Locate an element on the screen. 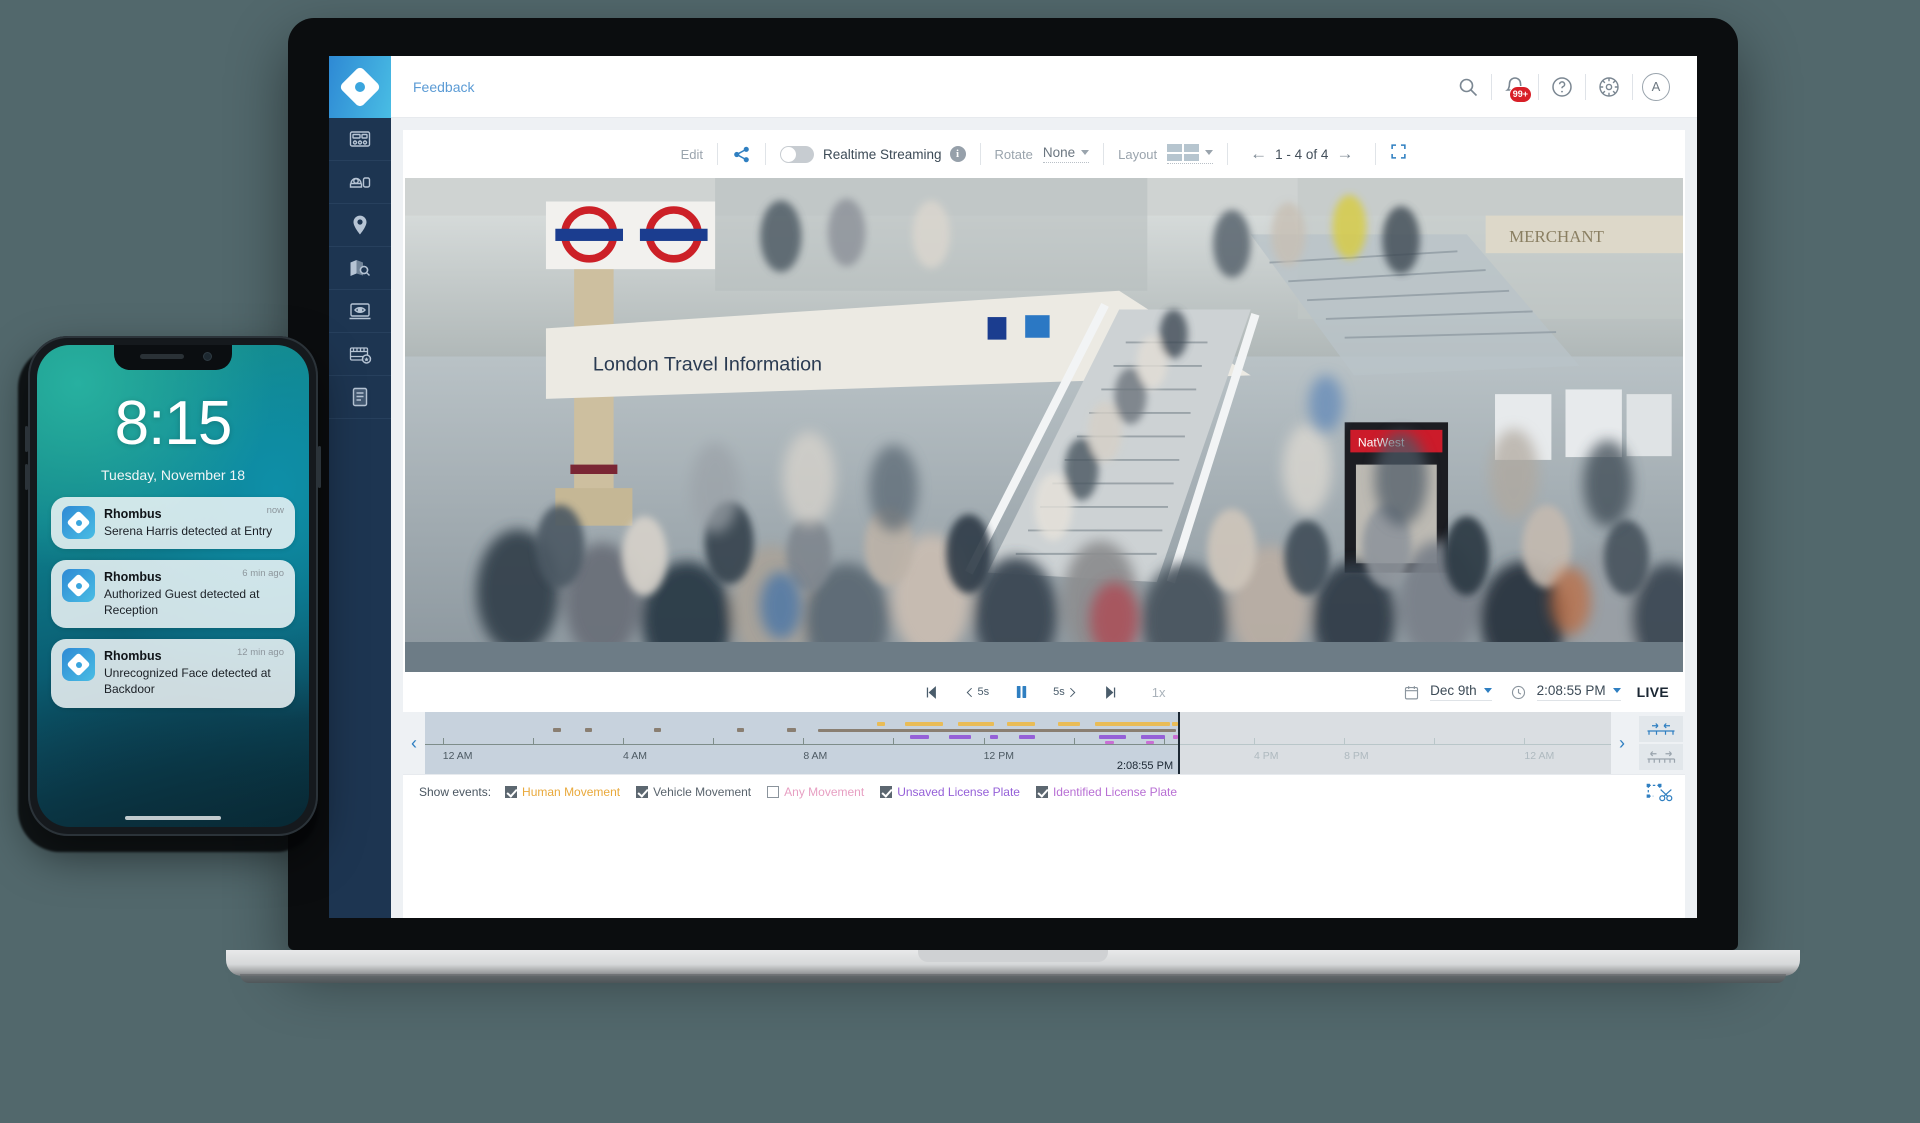 Image resolution: width=1920 pixels, height=1123 pixels. forward-5s-button: 5s is located at coordinates (1066, 692).